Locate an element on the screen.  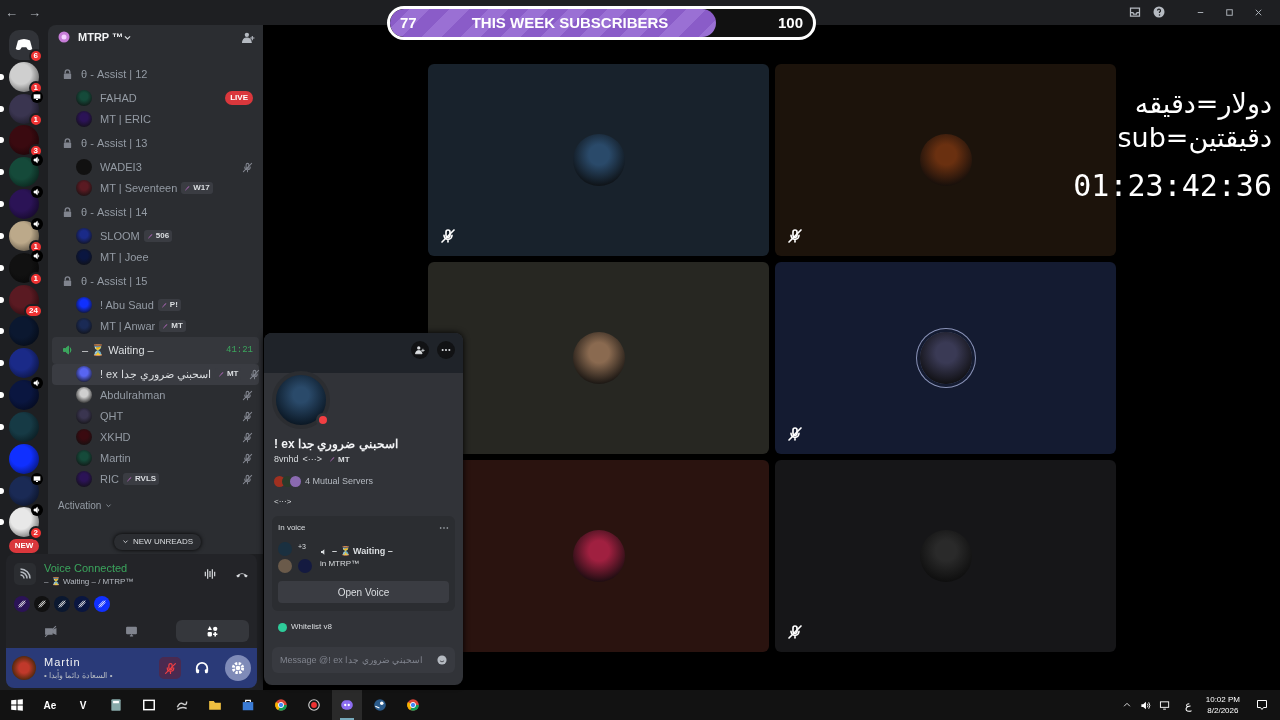
chevron-up-icon is located at coordinates (1126, 705).